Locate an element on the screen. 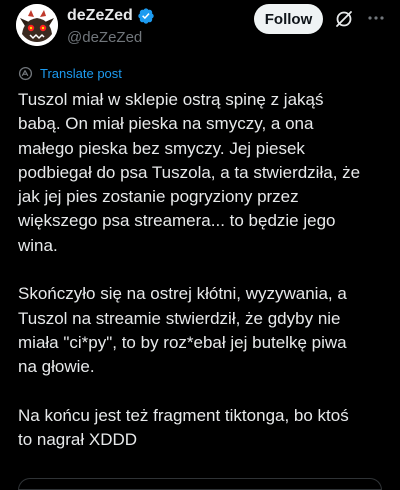 This screenshot has height=490, width=400. author-display-name: deZeZed is located at coordinates (100, 16).